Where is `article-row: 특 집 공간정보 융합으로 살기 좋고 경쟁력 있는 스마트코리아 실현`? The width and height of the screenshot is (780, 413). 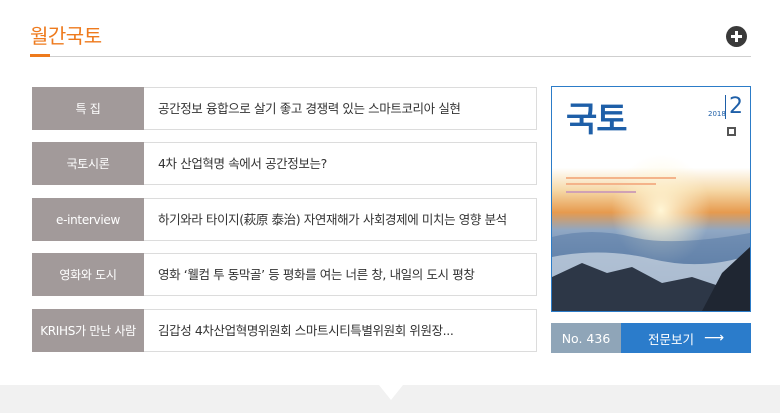
article-row: 특 집 공간정보 융합으로 살기 좋고 경쟁력 있는 스마트코리아 실현 is located at coordinates (284, 108).